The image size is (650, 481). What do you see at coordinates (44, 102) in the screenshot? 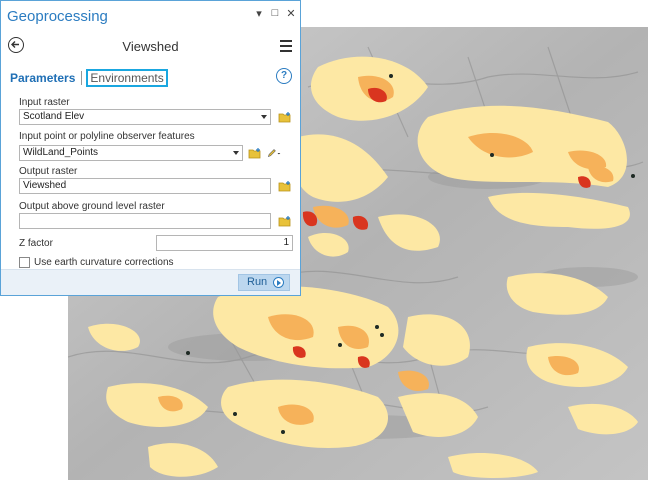
I see `input-raster-label: Input raster` at bounding box center [44, 102].